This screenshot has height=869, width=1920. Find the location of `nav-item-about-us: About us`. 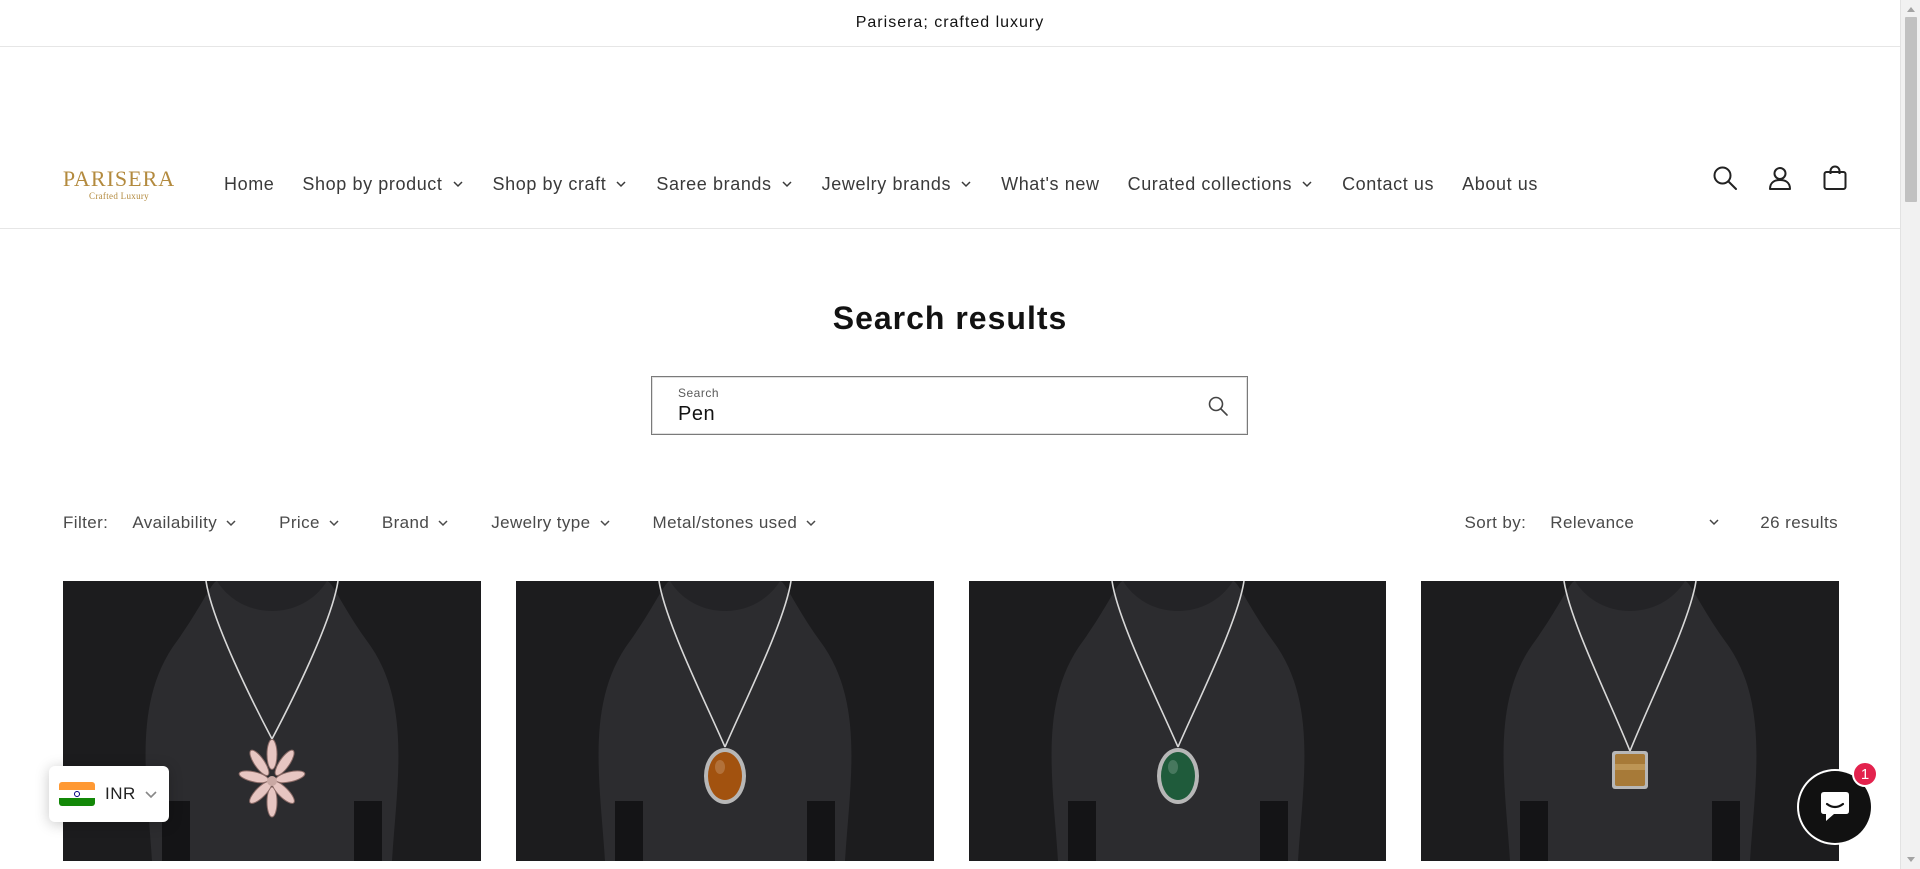

nav-item-about-us: About us is located at coordinates (1500, 184).